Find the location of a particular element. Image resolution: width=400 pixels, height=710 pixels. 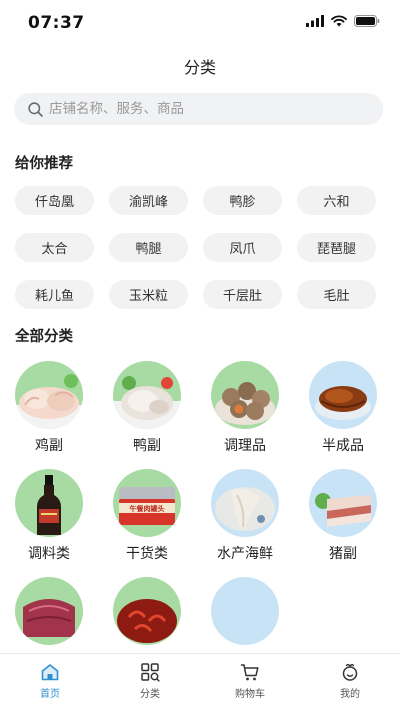

home-icon is located at coordinates (50, 672).